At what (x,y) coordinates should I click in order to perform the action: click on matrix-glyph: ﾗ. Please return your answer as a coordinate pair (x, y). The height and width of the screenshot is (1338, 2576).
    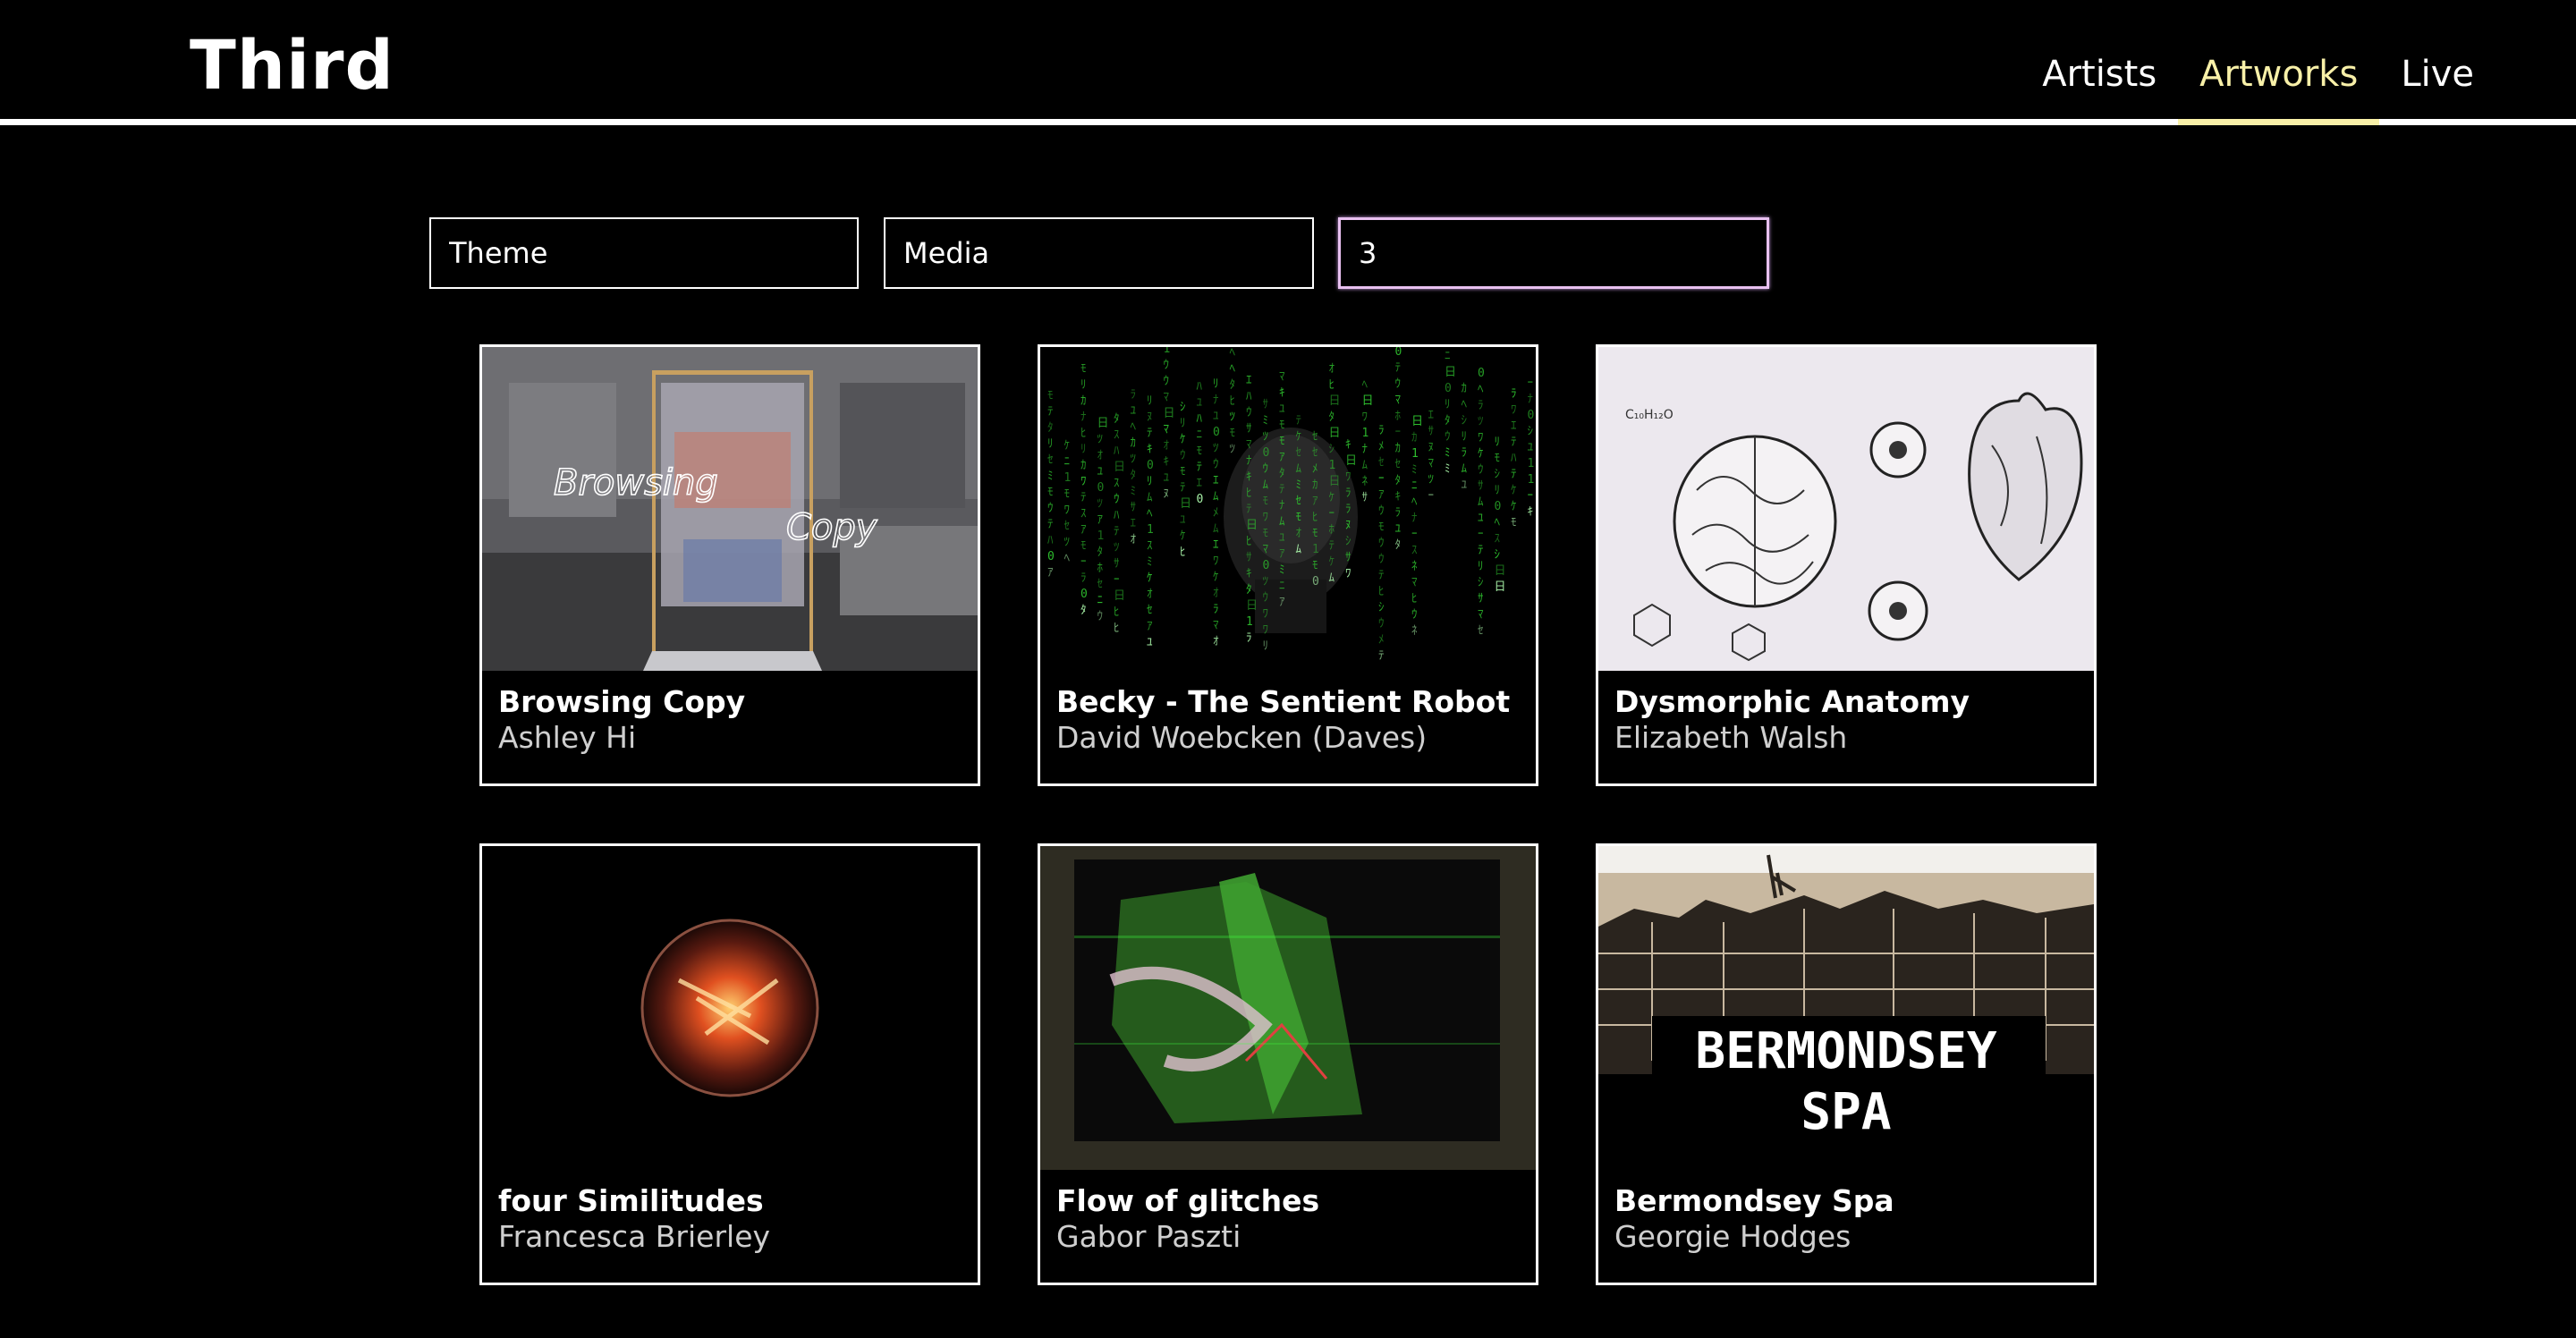
    Looking at the image, I should click on (1465, 453).